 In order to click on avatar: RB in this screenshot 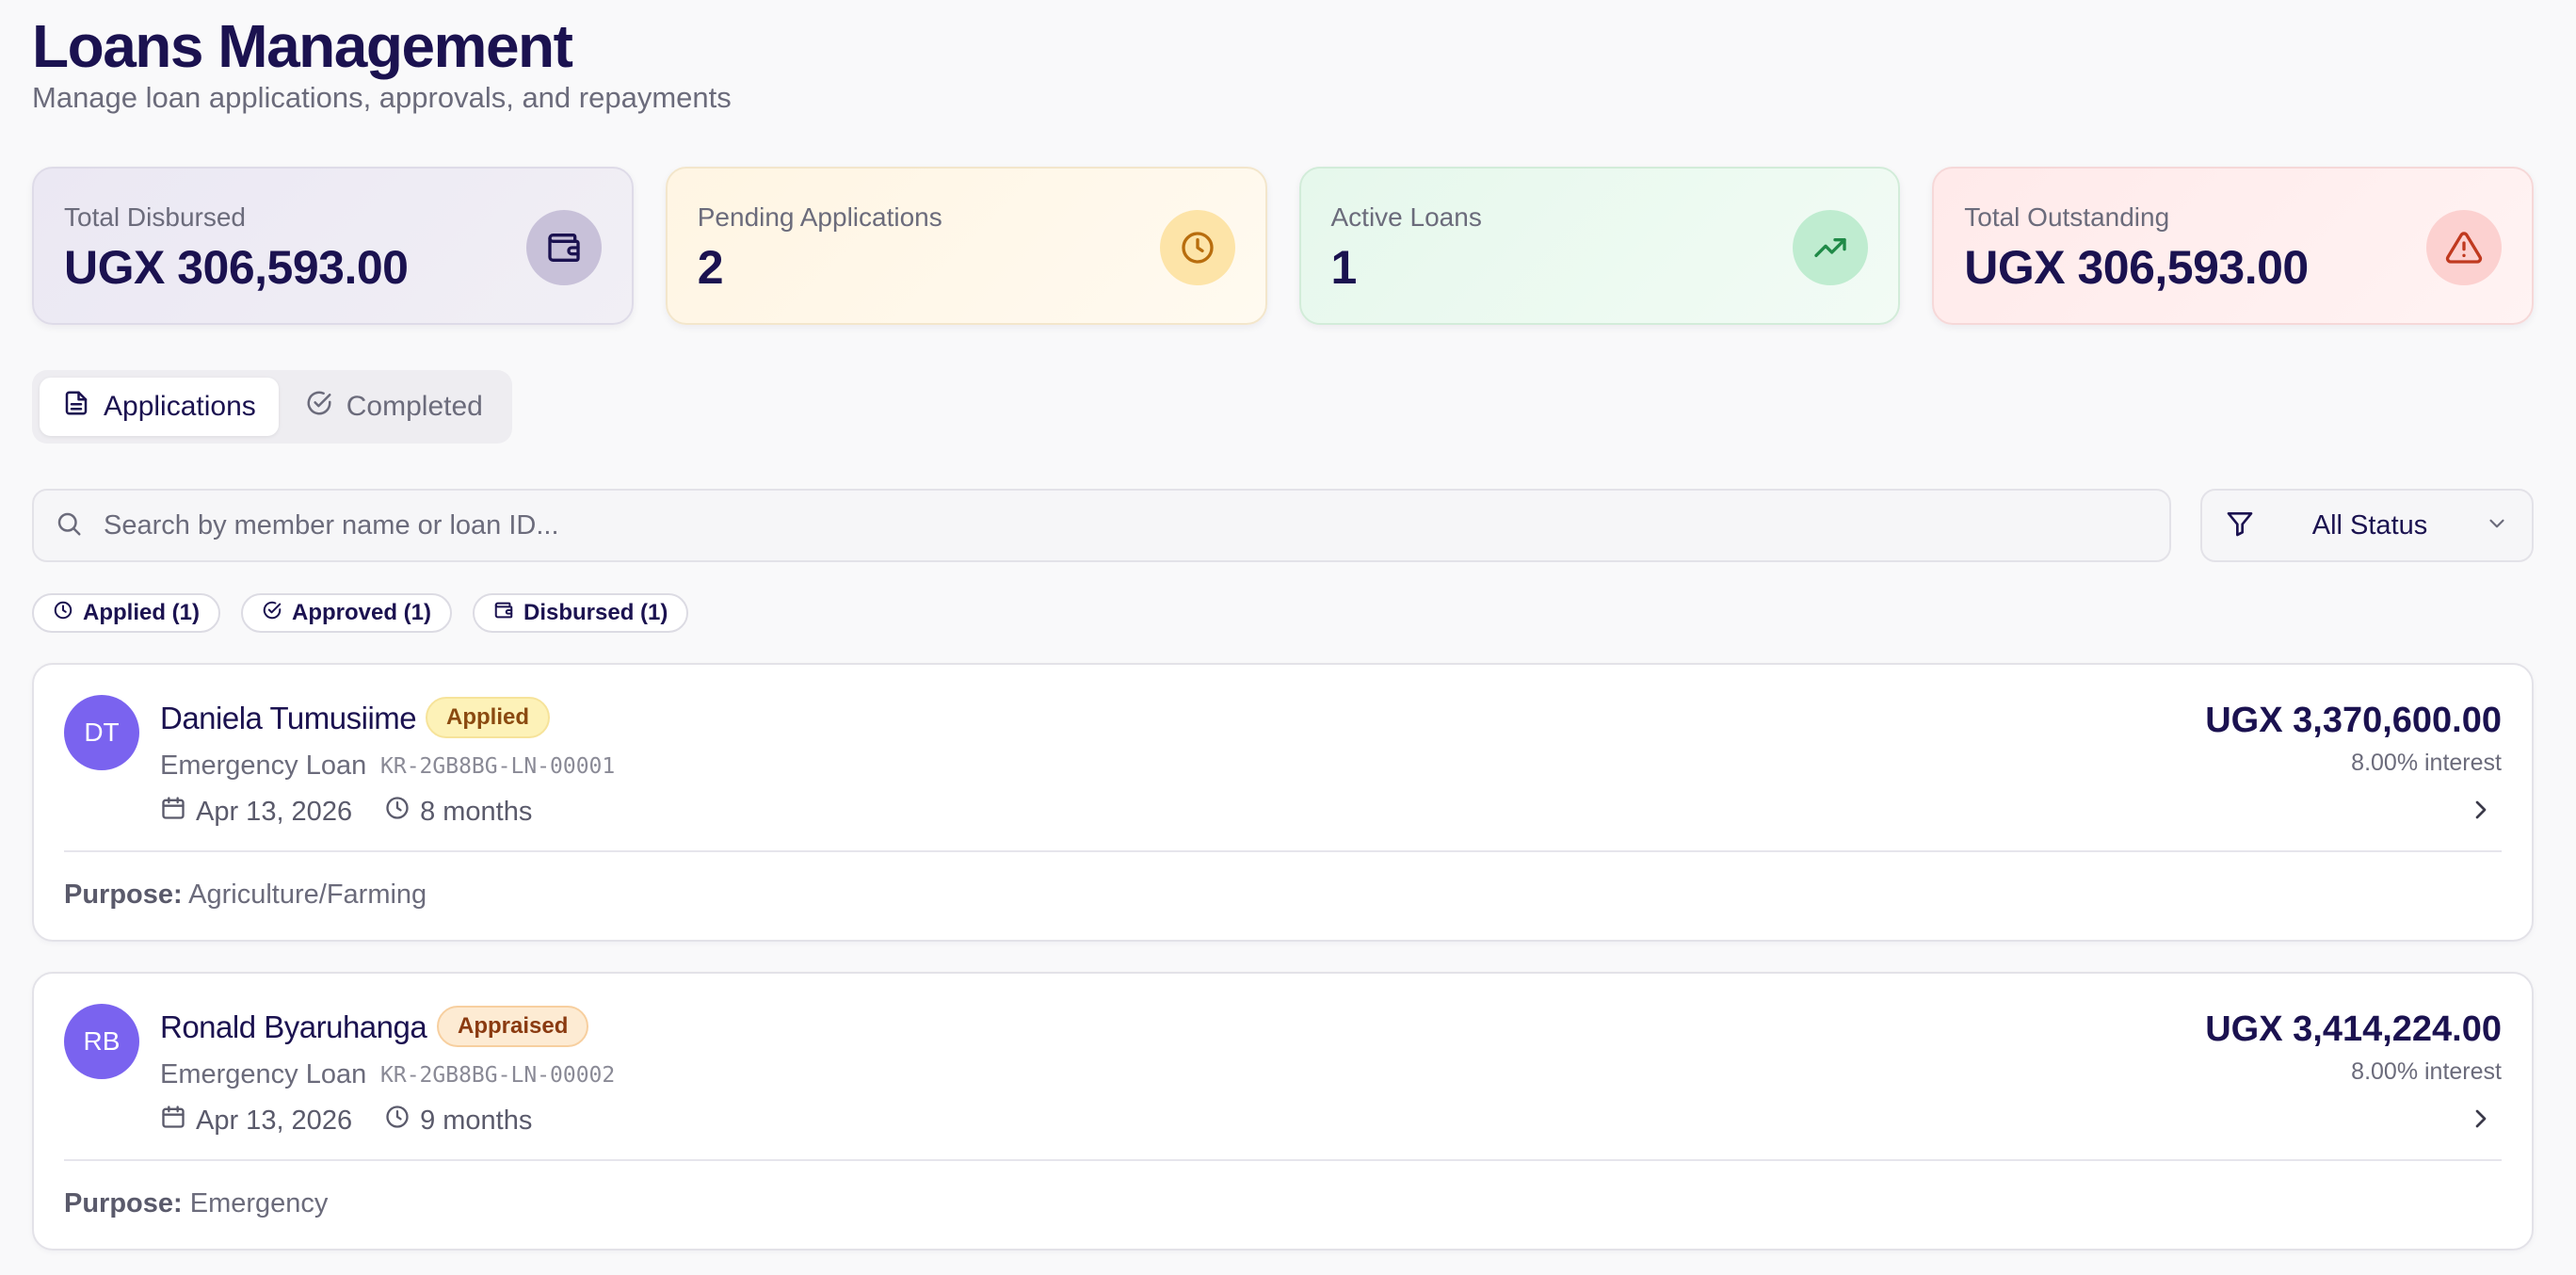, I will do `click(101, 1041)`.